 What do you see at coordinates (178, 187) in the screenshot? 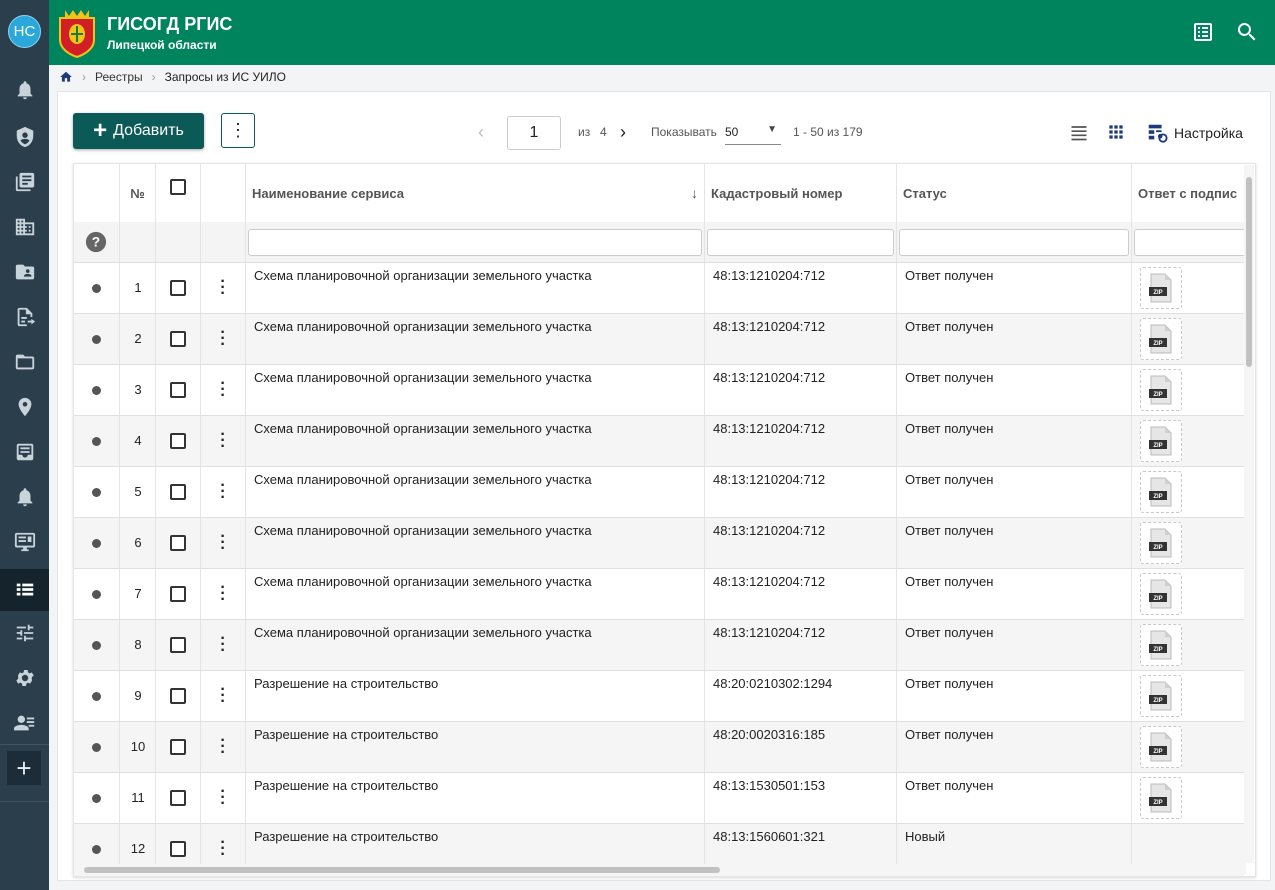
I see `select-all-checkbox` at bounding box center [178, 187].